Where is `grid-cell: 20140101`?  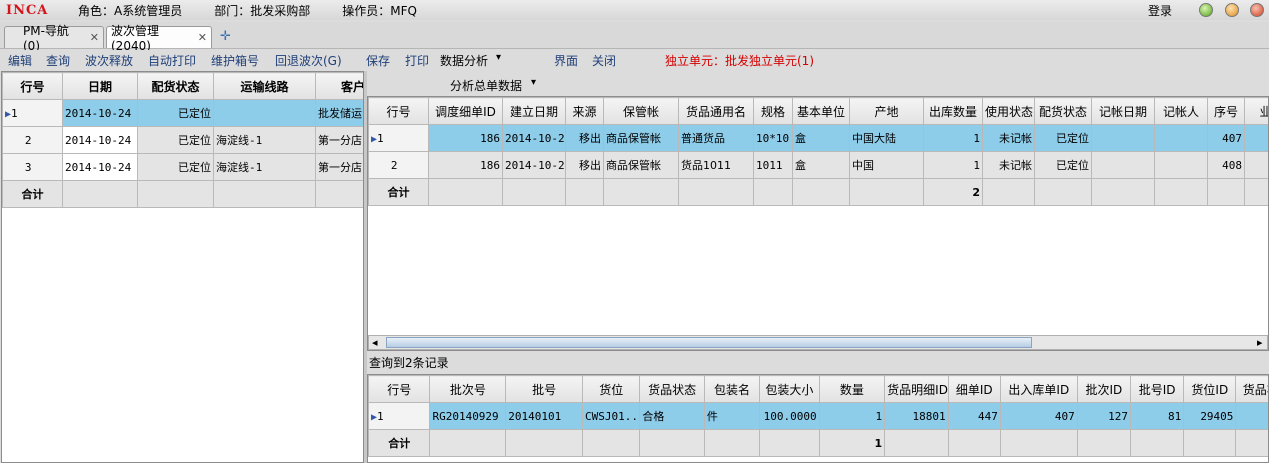 grid-cell: 20140101 is located at coordinates (544, 416).